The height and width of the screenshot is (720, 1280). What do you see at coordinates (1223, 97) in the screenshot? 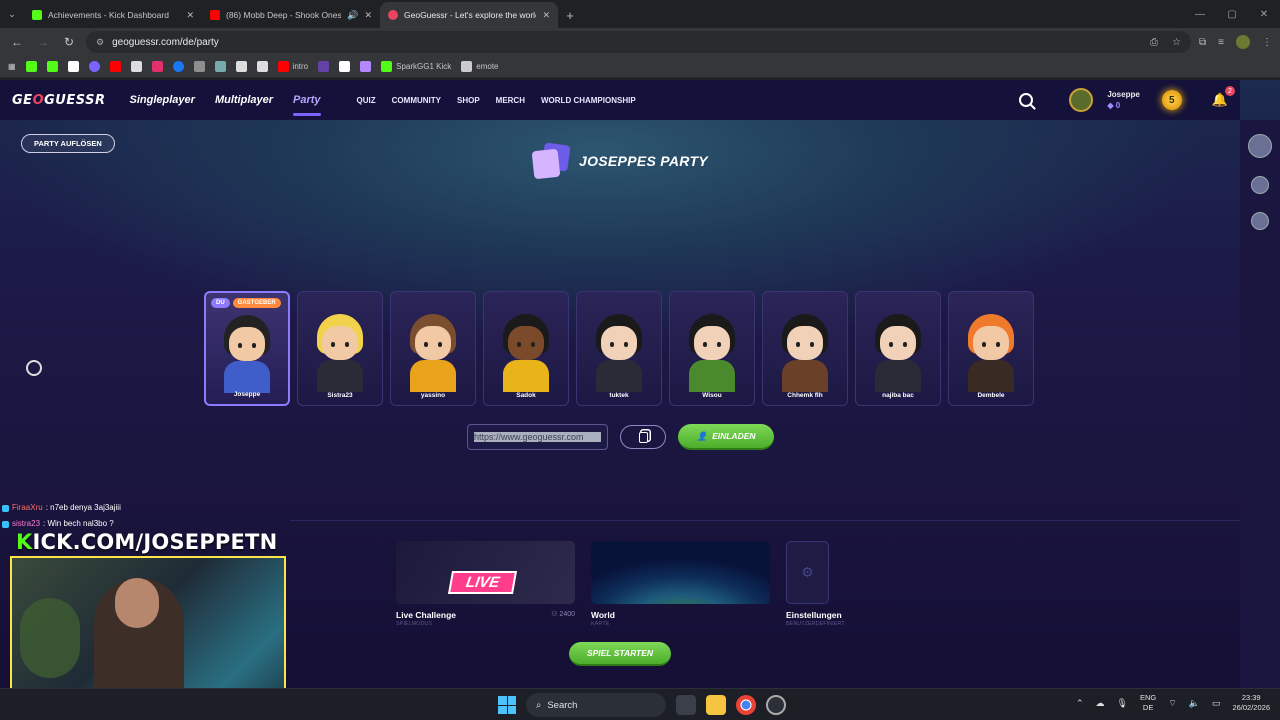
I see `notification-bell-icon: 🔔 2` at bounding box center [1223, 97].